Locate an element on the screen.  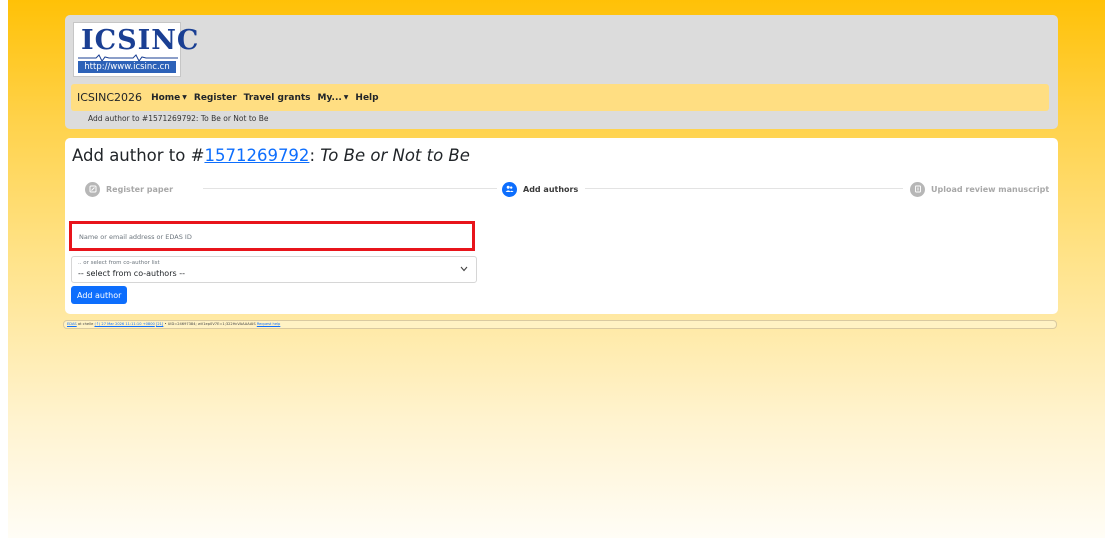
nav-help: Help is located at coordinates (366, 98).